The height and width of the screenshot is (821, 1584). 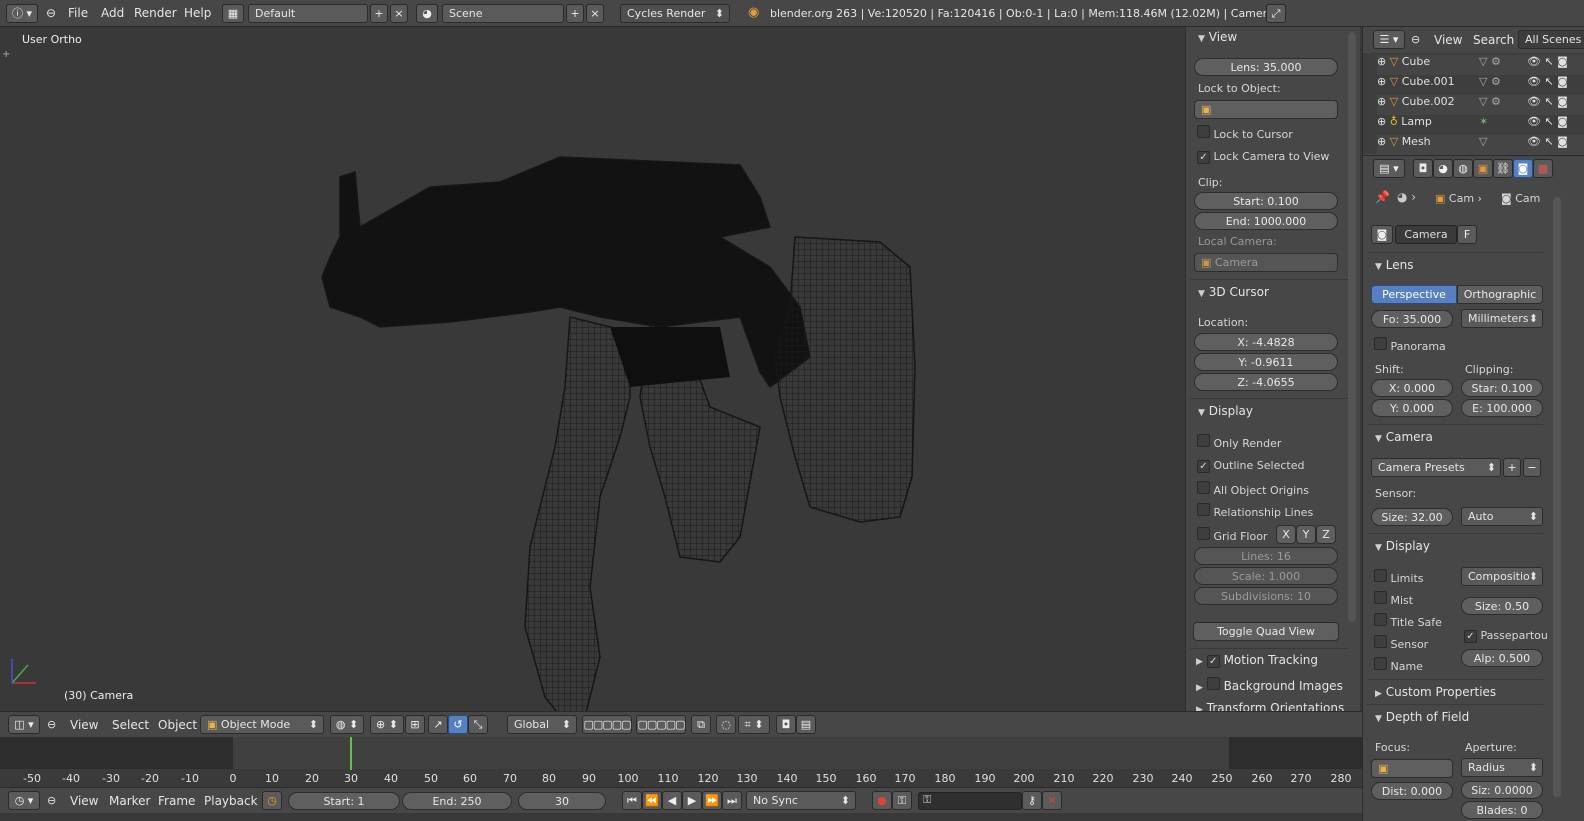 What do you see at coordinates (78, 13) in the screenshot?
I see `menu-file: File` at bounding box center [78, 13].